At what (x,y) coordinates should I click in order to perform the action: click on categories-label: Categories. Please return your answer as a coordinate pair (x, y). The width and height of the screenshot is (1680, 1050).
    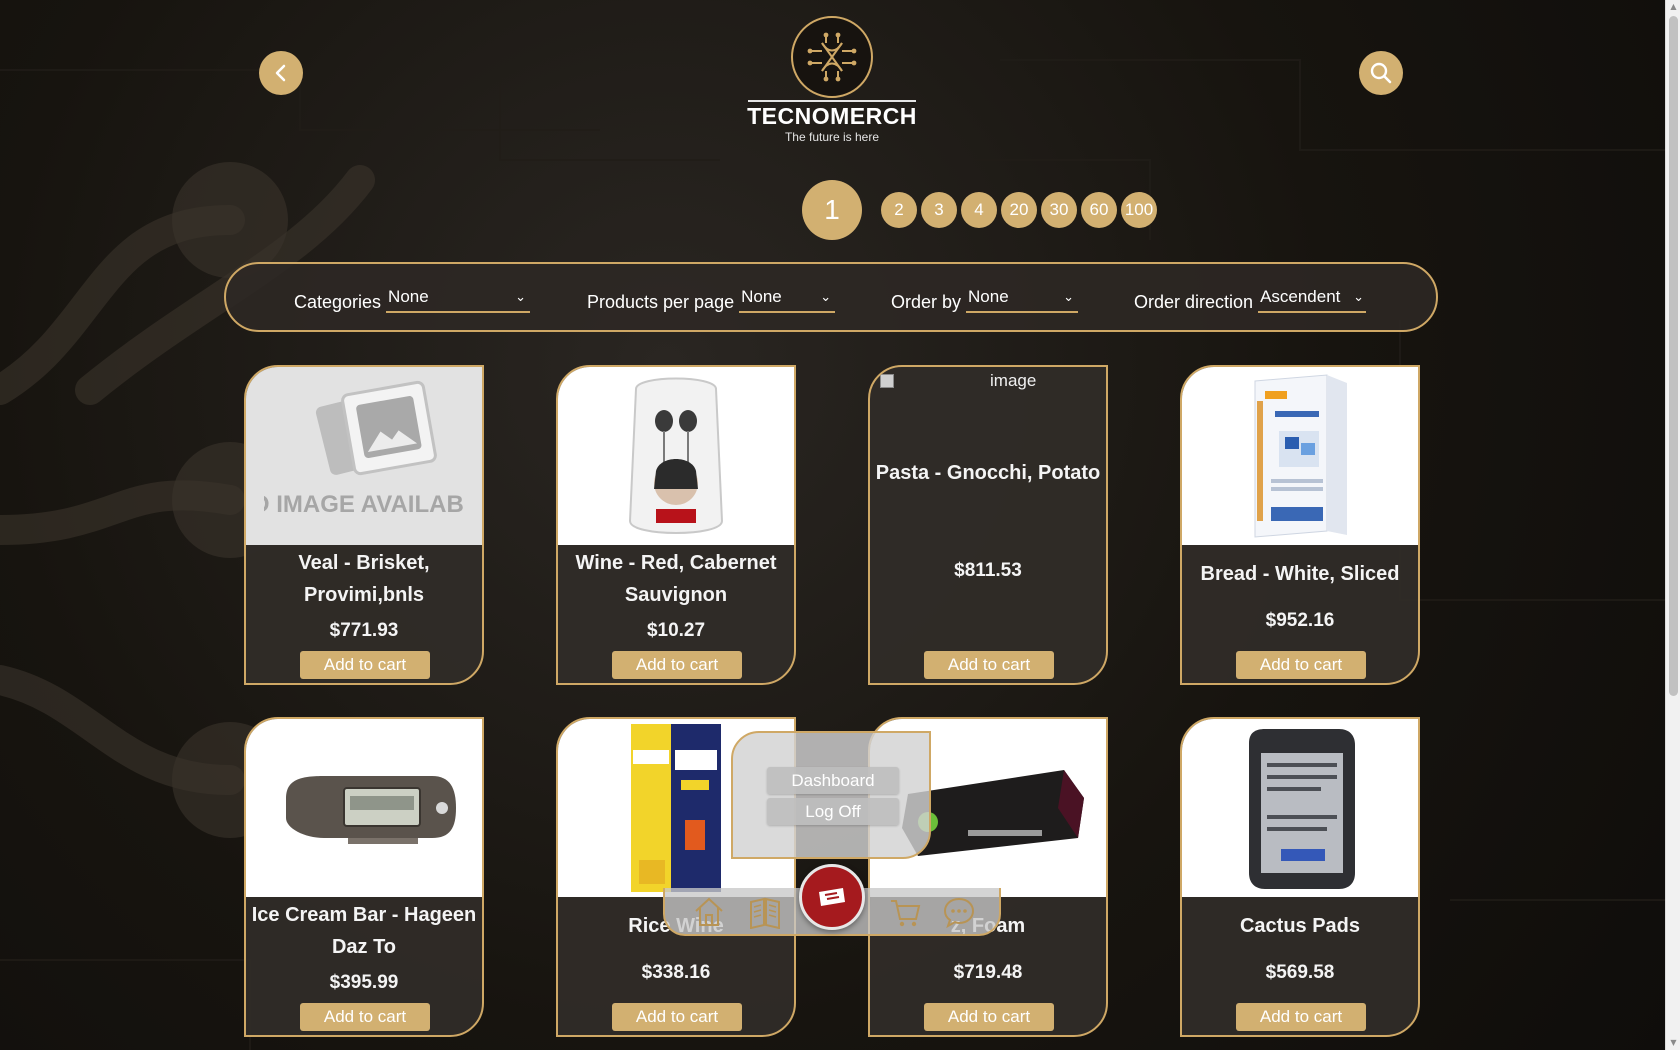
    Looking at the image, I should click on (338, 302).